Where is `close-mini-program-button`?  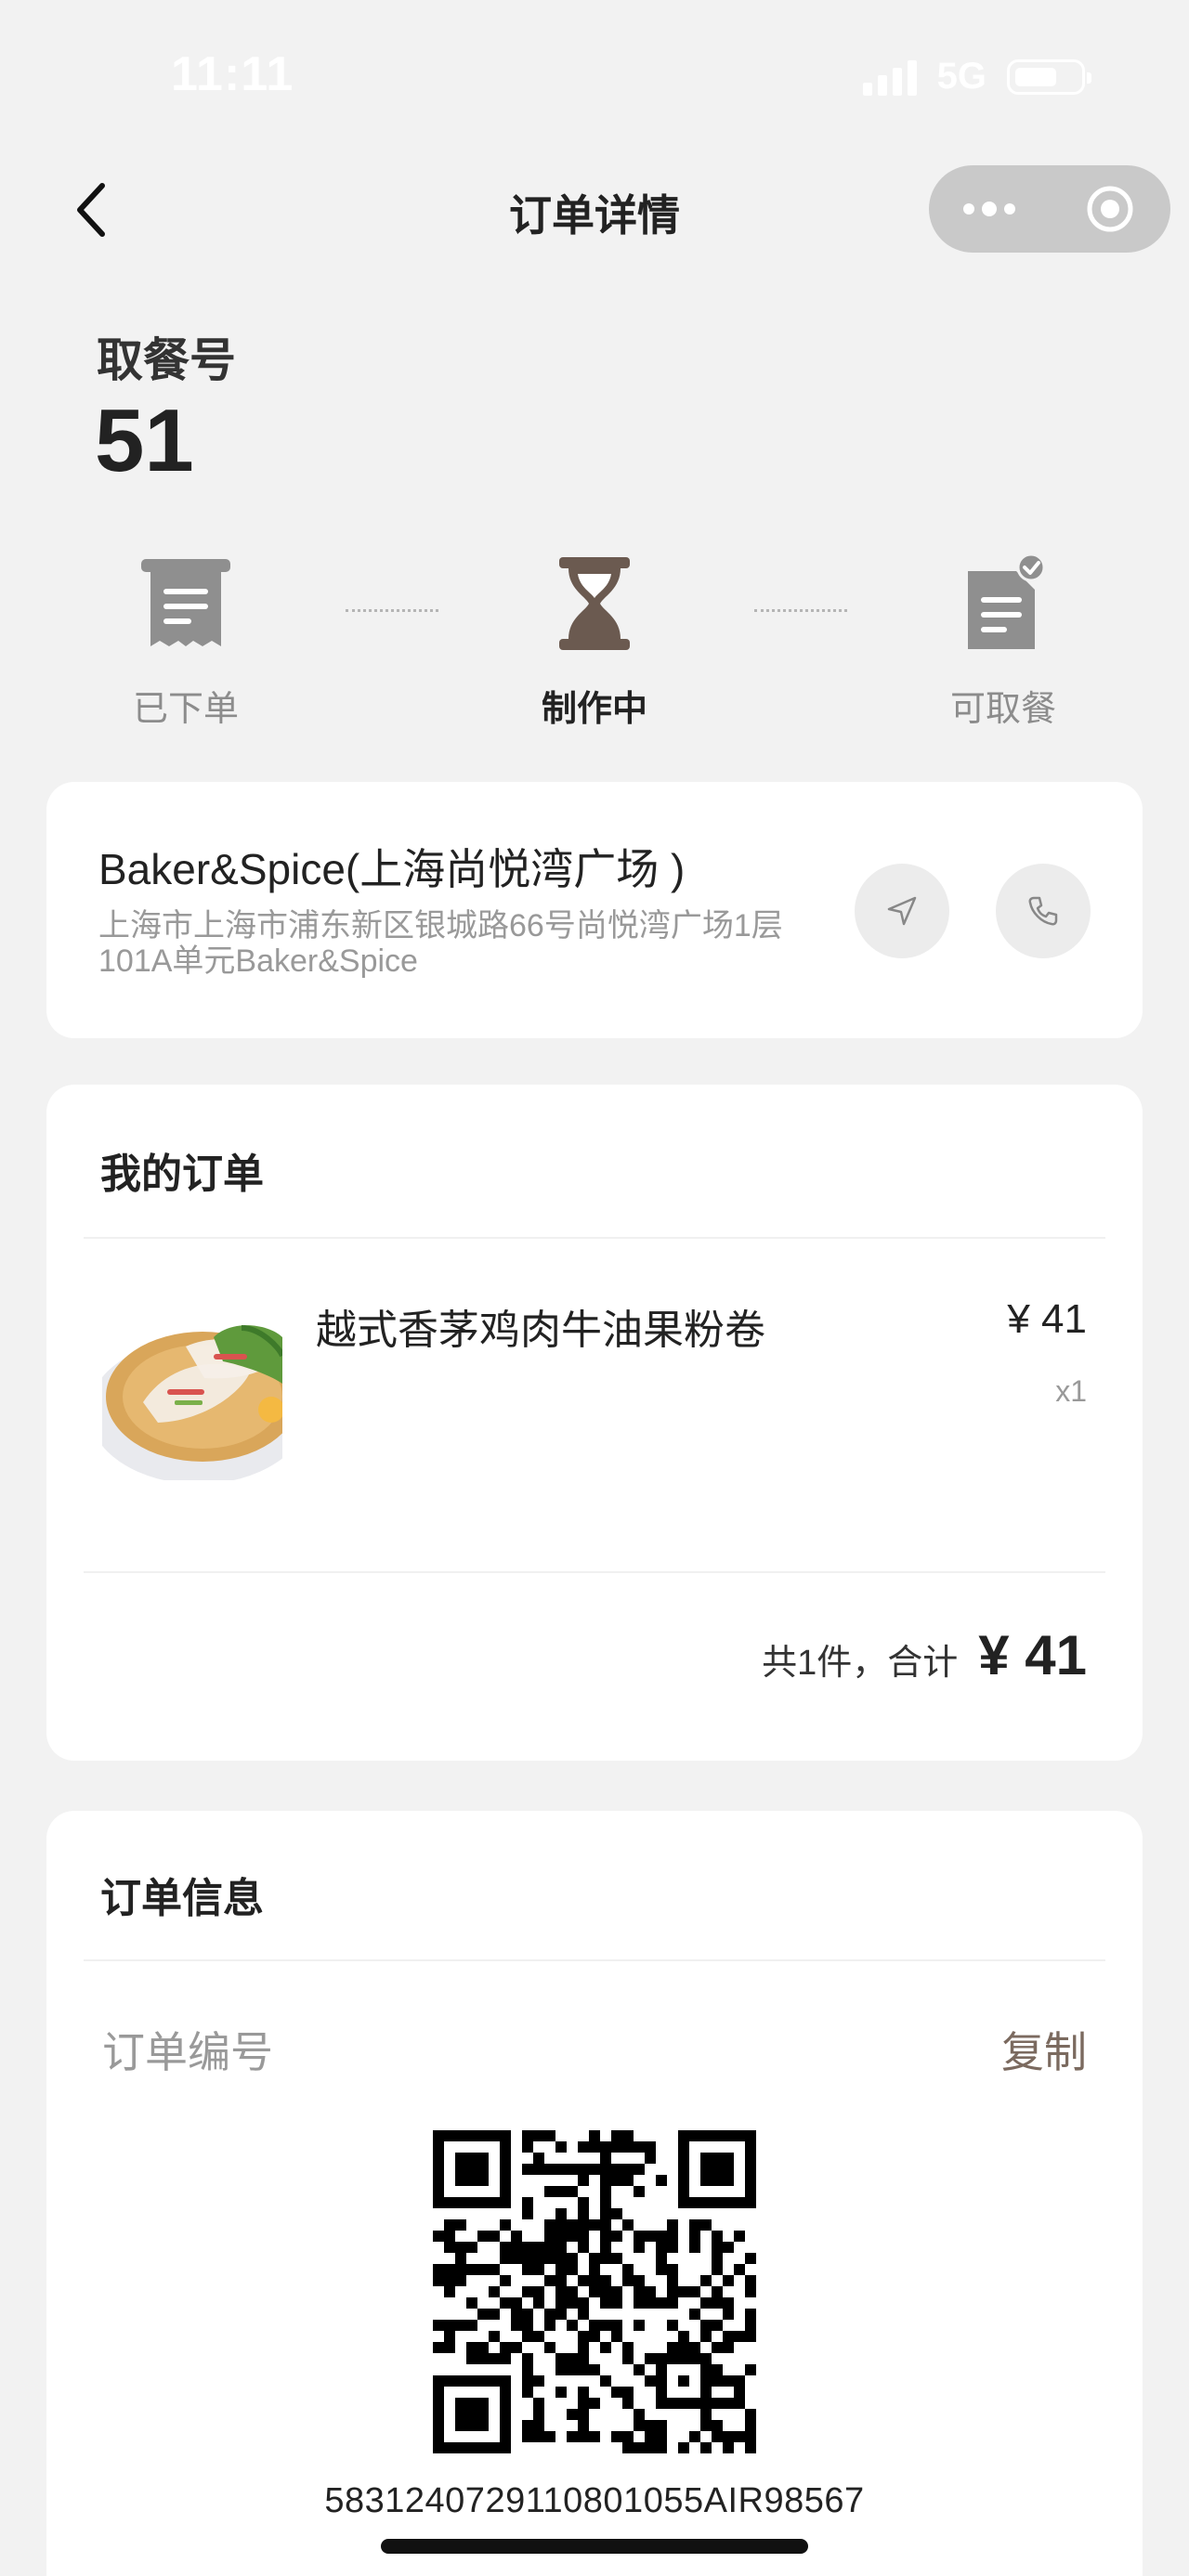
close-mini-program-button is located at coordinates (1110, 209).